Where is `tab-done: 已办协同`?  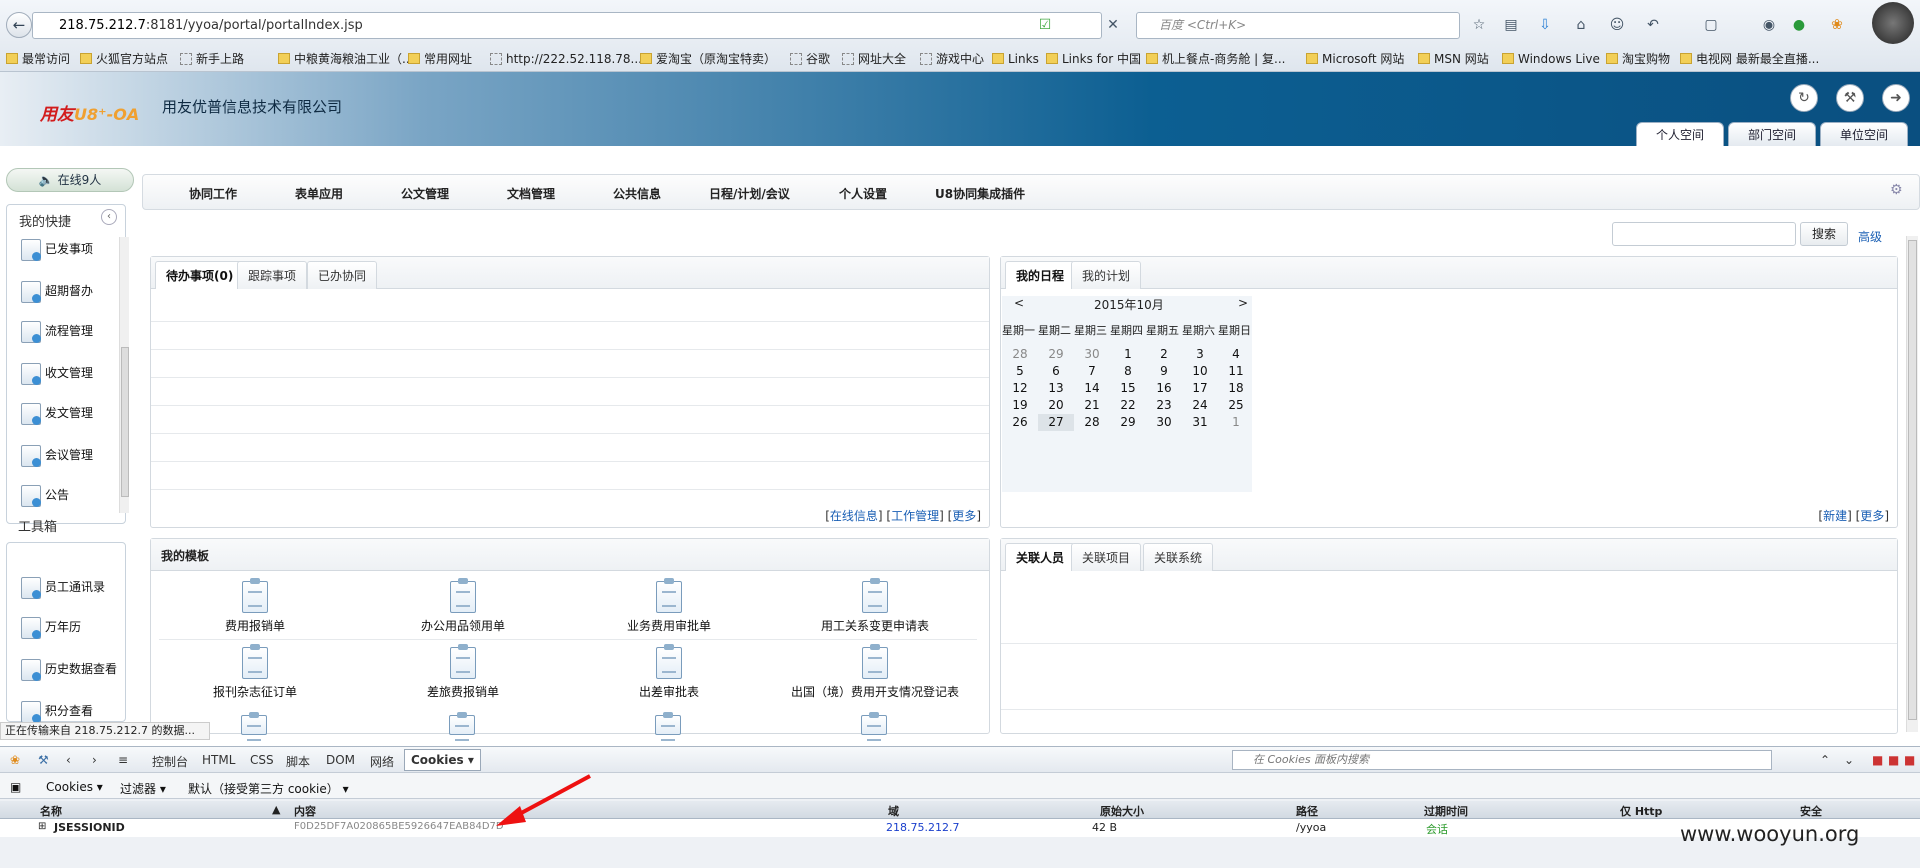 tab-done: 已办协同 is located at coordinates (342, 275).